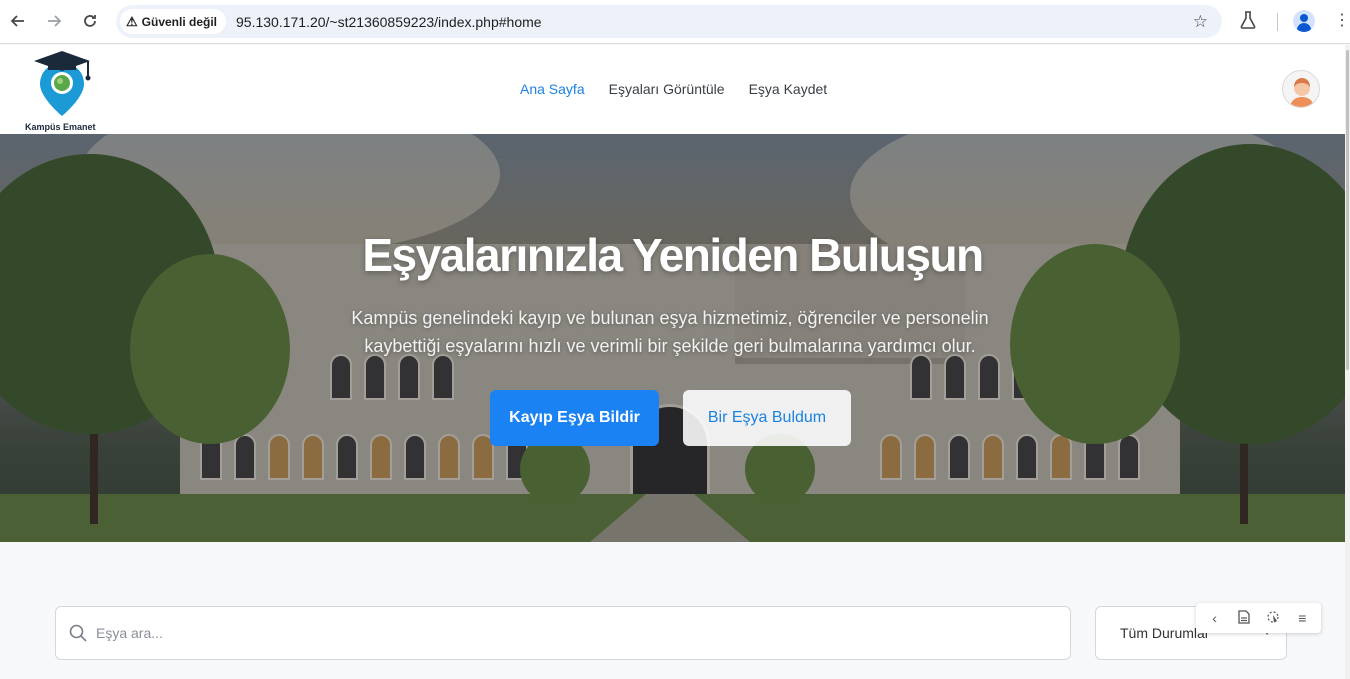 Image resolution: width=1350 pixels, height=679 pixels. What do you see at coordinates (574, 418) in the screenshot?
I see `report-lost-item-button: Kayıp Eşya Bildir` at bounding box center [574, 418].